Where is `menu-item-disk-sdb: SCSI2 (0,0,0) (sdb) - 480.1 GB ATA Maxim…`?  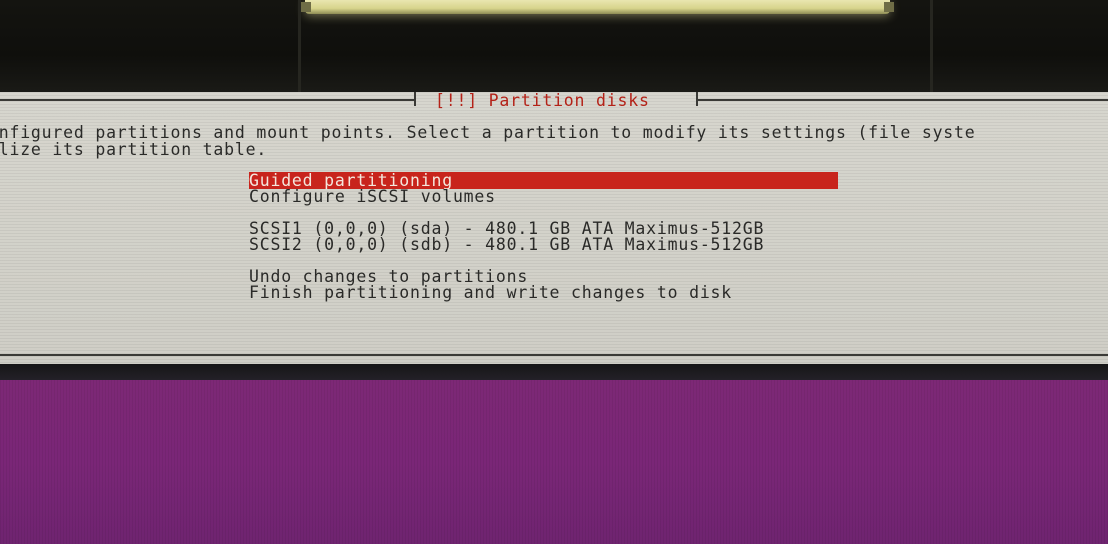
menu-item-disk-sdb: SCSI2 (0,0,0) (sdb) - 480.1 GB ATA Maxim… is located at coordinates (506, 244).